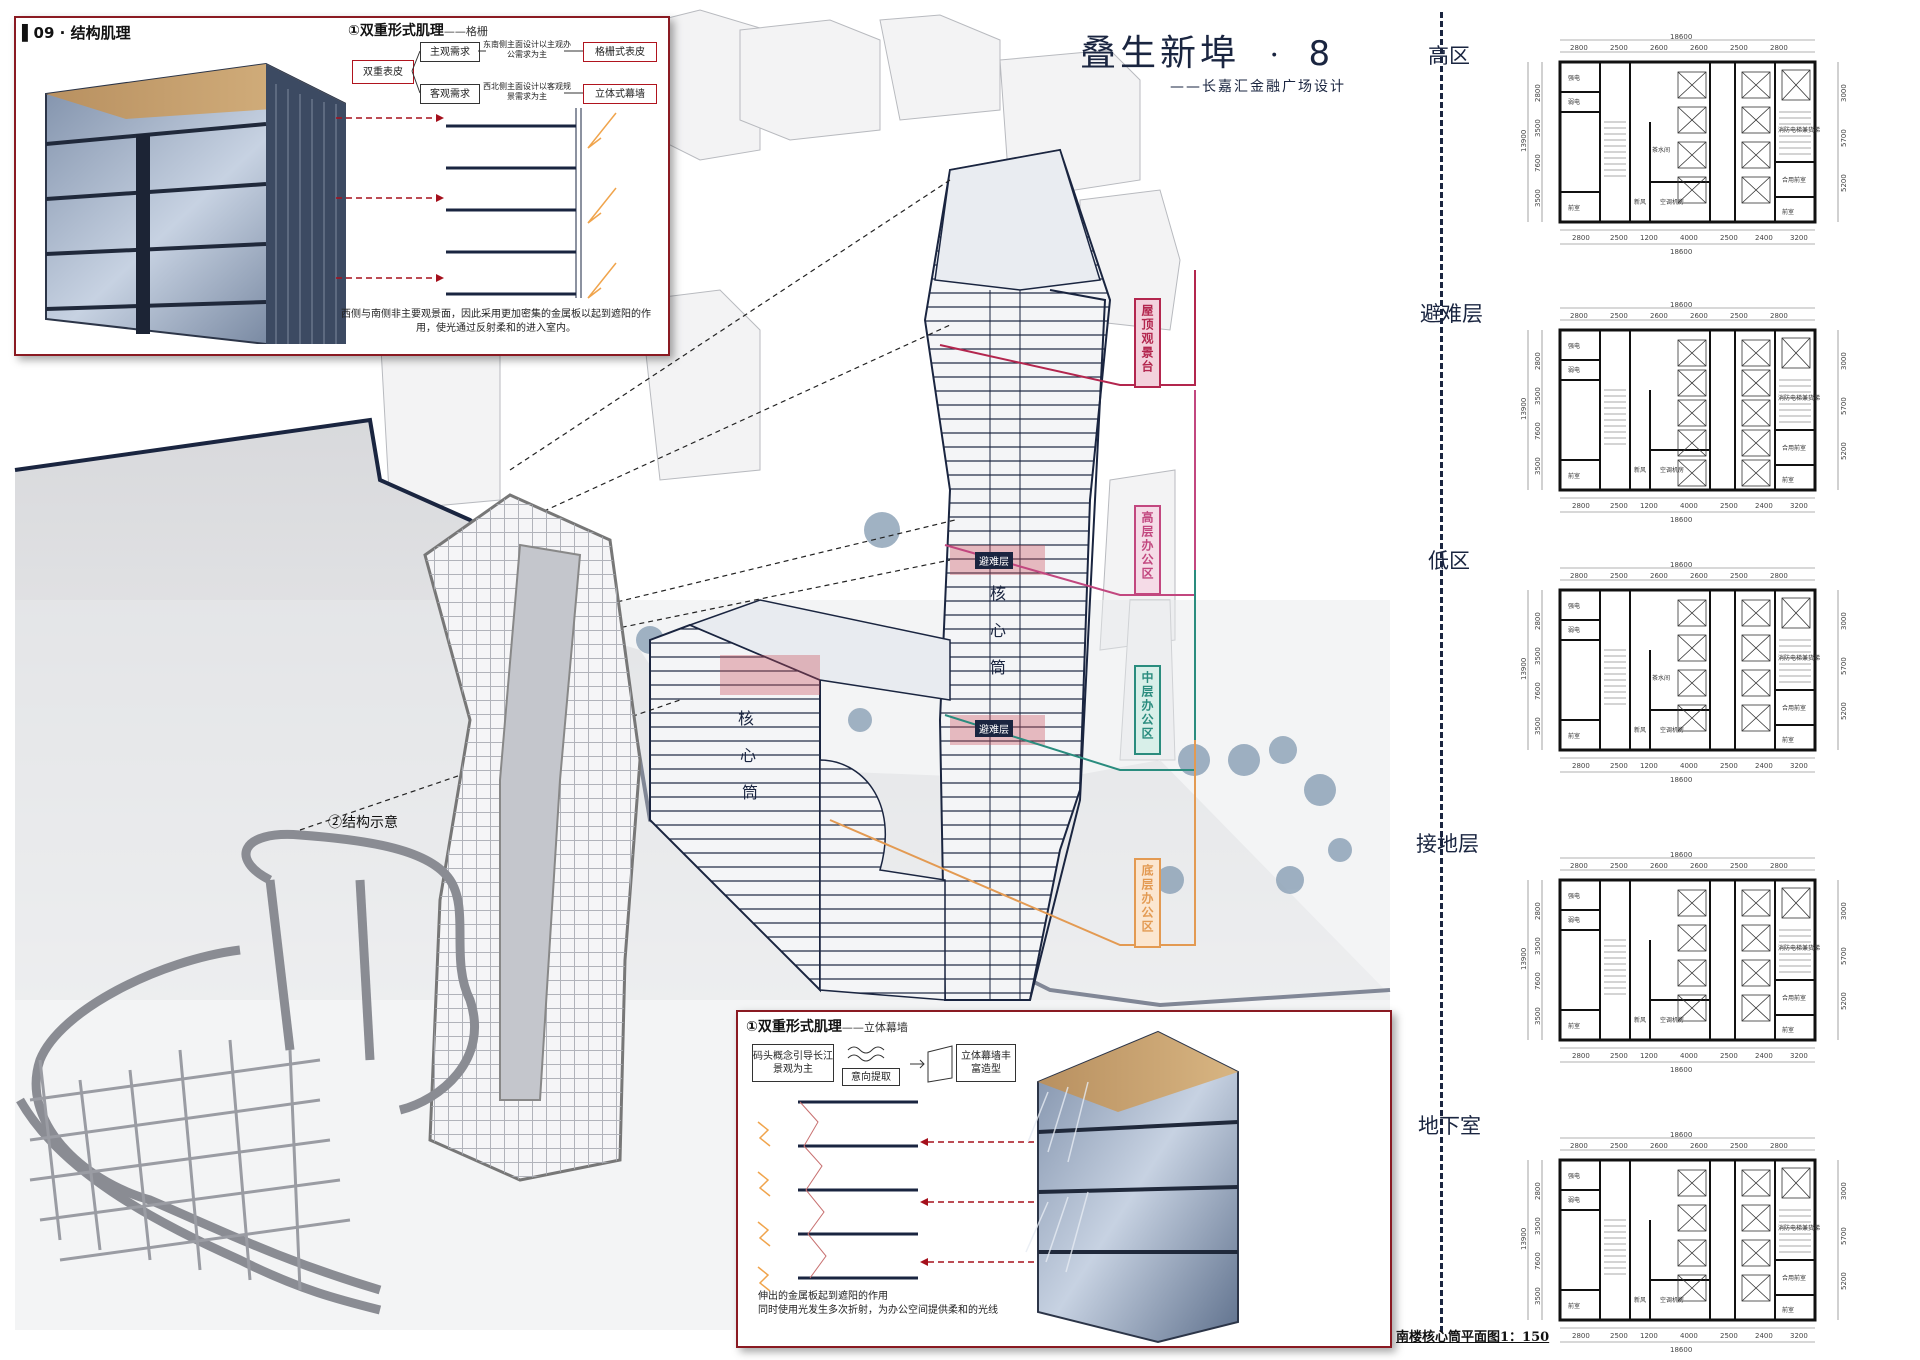  Describe the element at coordinates (1207, 53) in the screenshot. I see `title-main: 叠生新埠 · 8` at that location.